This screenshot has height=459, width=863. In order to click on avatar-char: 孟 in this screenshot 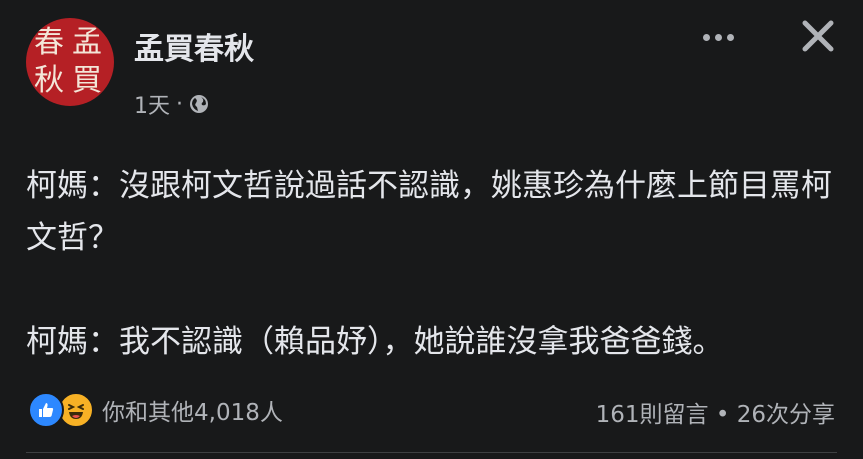, I will do `click(87, 42)`.